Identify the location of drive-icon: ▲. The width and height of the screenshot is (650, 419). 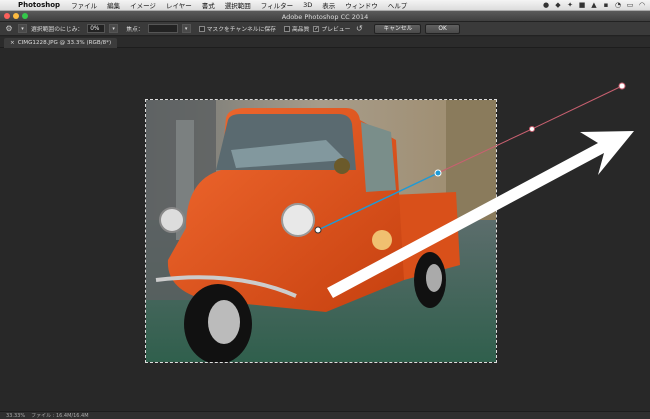
(594, 5).